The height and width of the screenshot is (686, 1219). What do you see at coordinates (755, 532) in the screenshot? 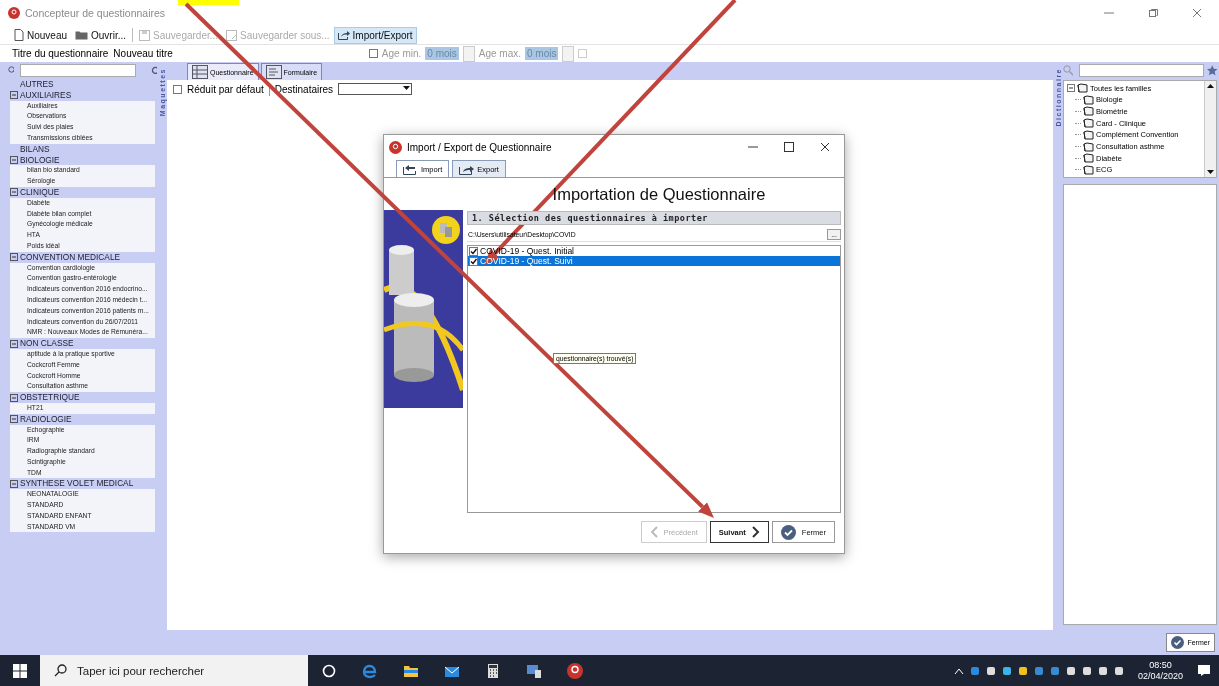
I see `chevron-right-icon` at bounding box center [755, 532].